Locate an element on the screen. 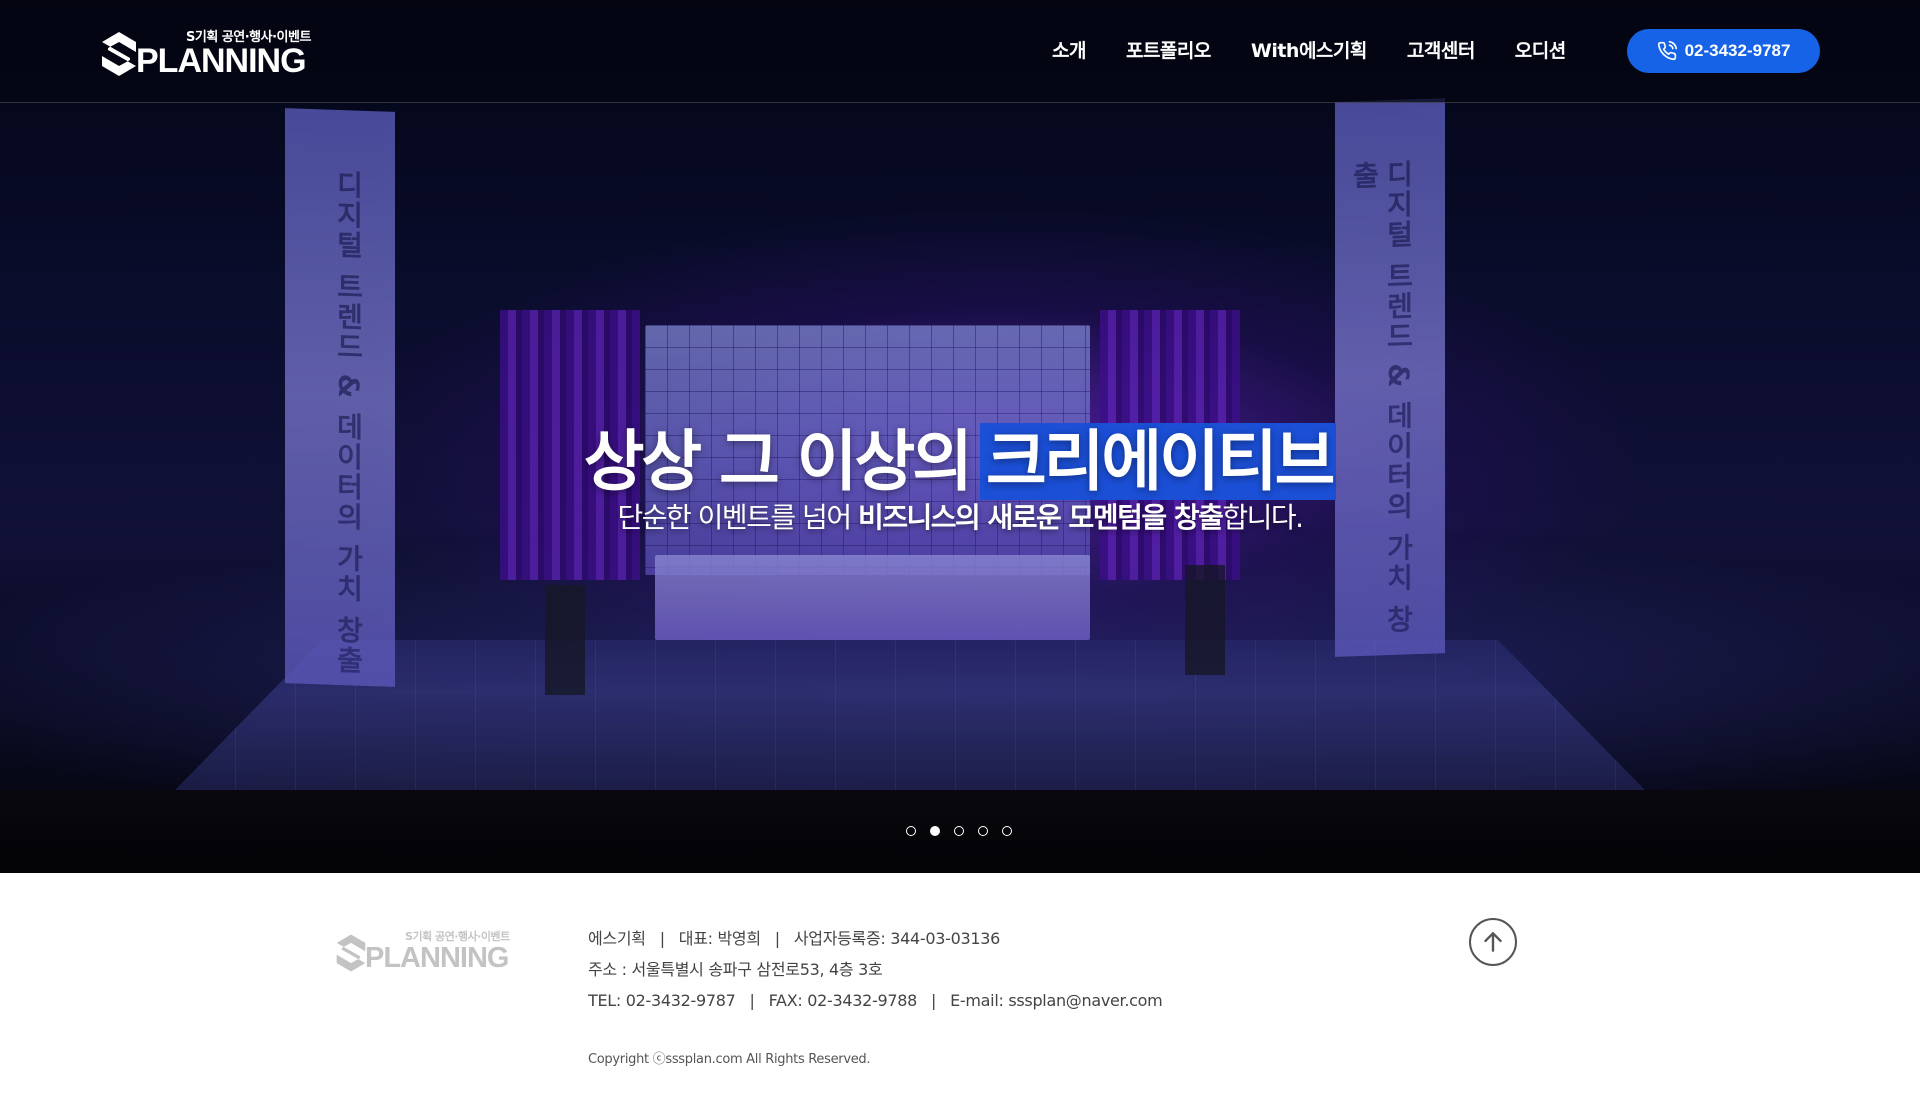 The width and height of the screenshot is (1920, 1117). scroll-top-button is located at coordinates (1493, 942).